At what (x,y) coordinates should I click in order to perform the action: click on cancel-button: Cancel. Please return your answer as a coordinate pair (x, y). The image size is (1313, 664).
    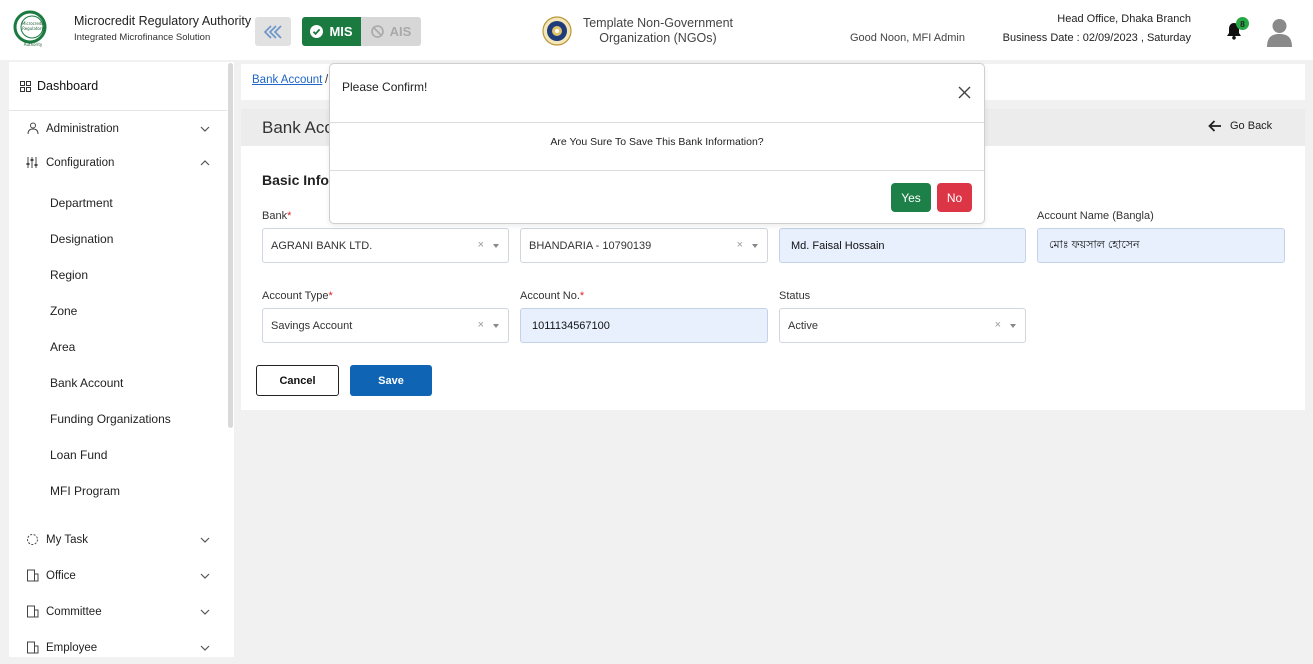
    Looking at the image, I should click on (297, 380).